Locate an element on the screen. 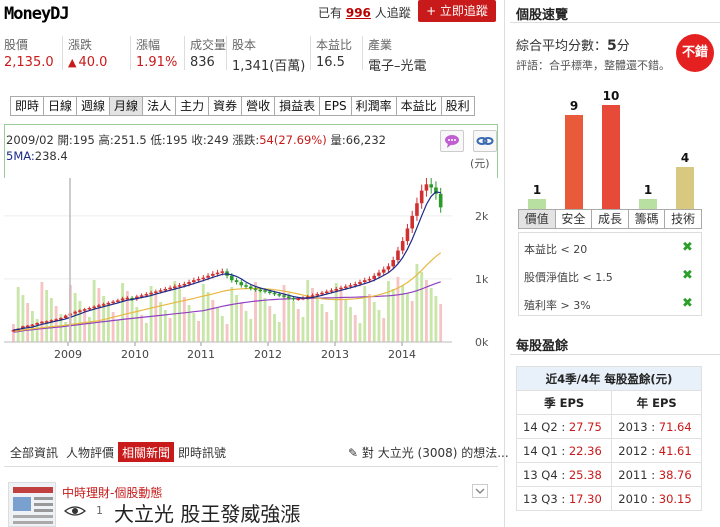  share-link-button is located at coordinates (485, 141).